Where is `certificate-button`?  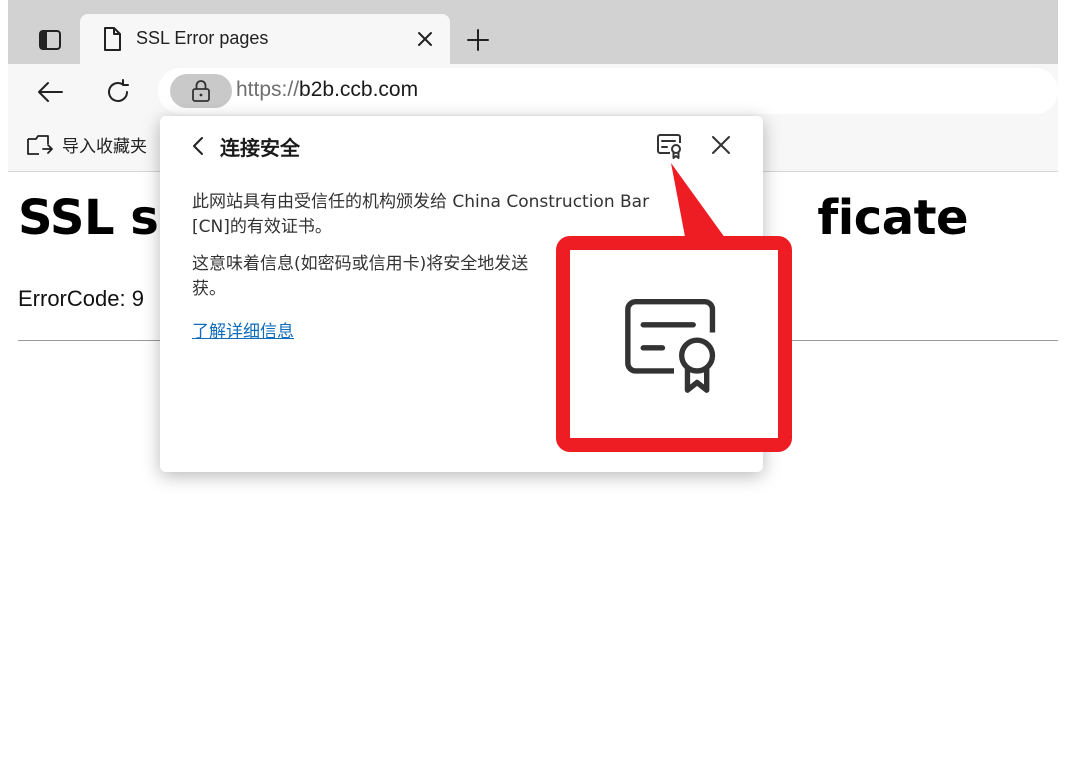 certificate-button is located at coordinates (670, 146).